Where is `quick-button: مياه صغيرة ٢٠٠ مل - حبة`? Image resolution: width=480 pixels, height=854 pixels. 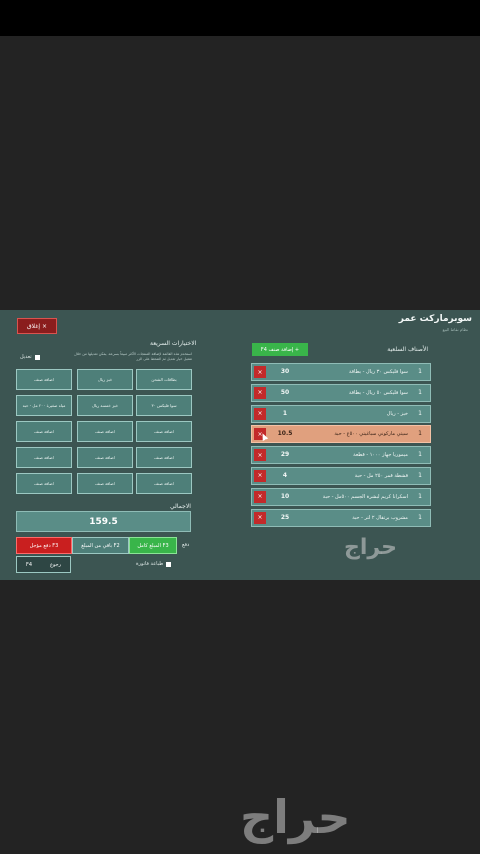 quick-button: مياه صغيرة ٢٠٠ مل - حبة is located at coordinates (44, 405).